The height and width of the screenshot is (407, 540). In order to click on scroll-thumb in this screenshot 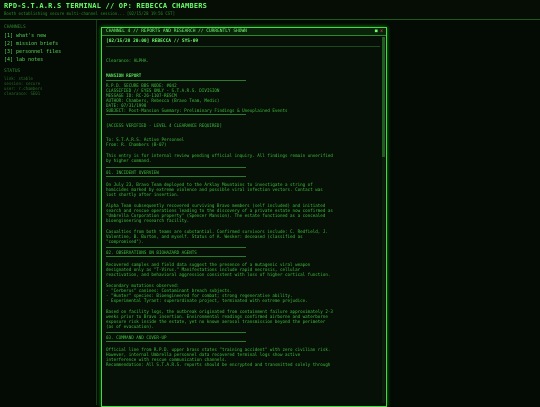, I will do `click(383, 97)`.